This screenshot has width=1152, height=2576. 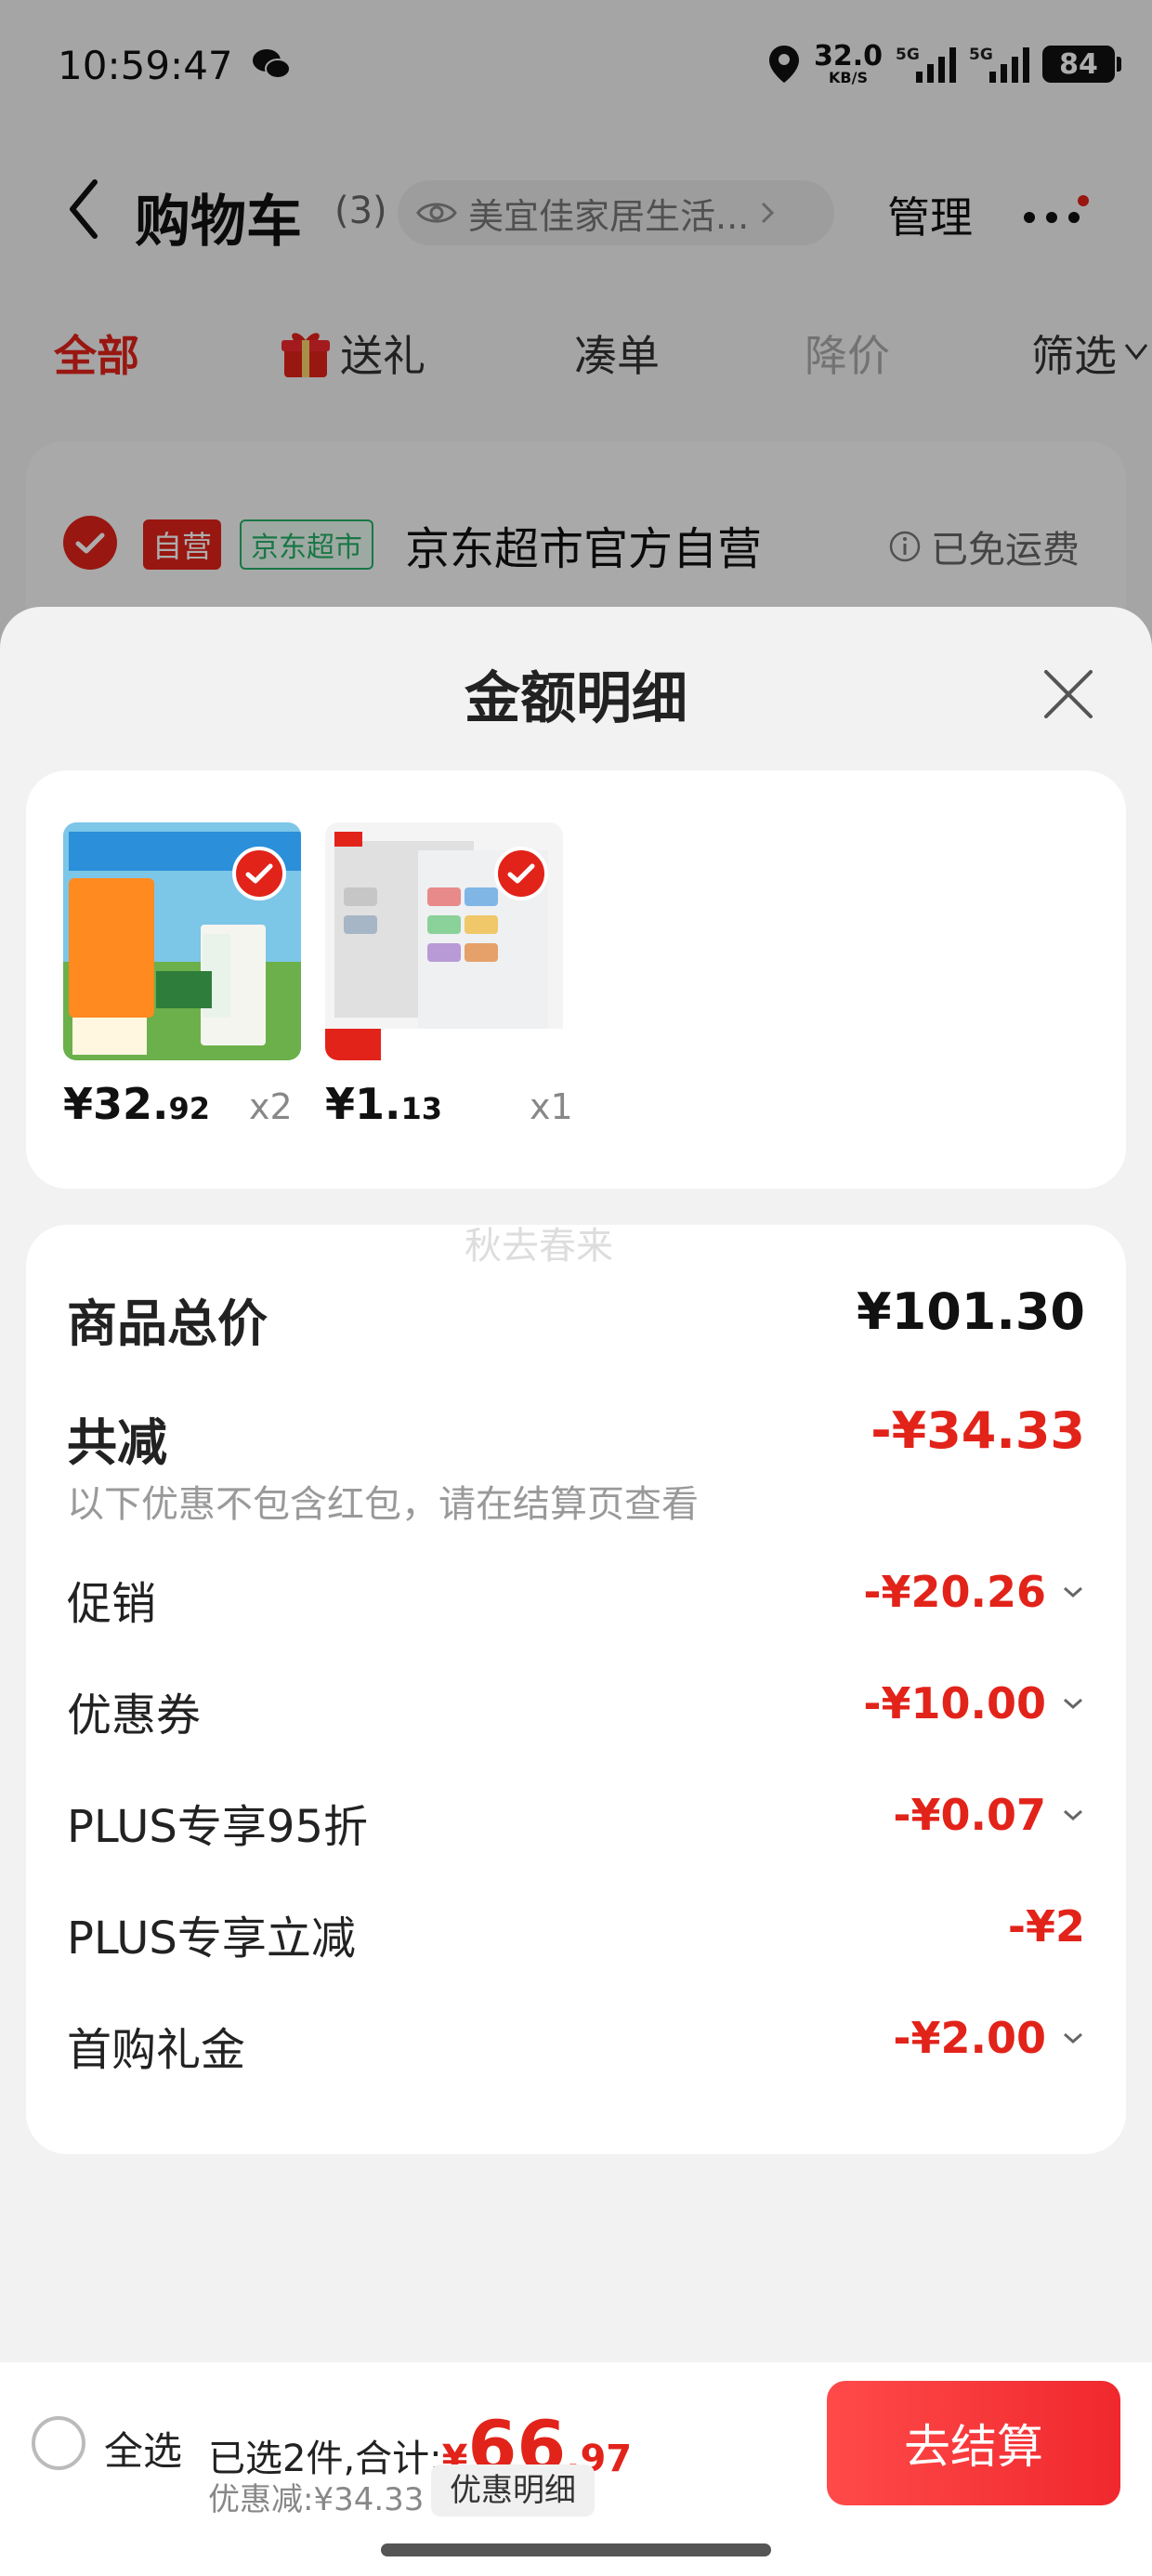 I want to click on goods-total-label: 商品总价, so click(x=167, y=1324).